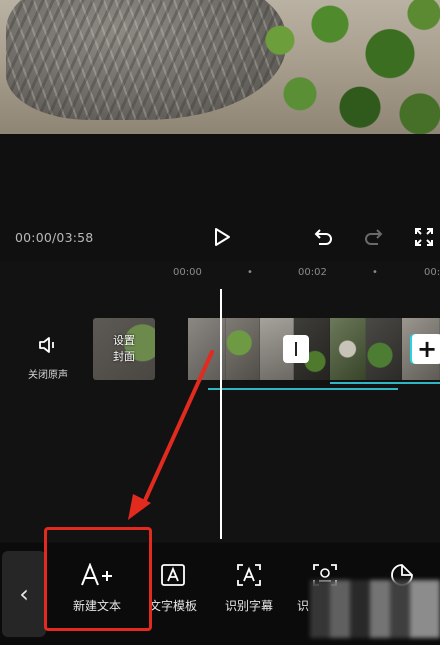 This screenshot has height=645, width=440. What do you see at coordinates (221, 414) in the screenshot?
I see `playhead` at bounding box center [221, 414].